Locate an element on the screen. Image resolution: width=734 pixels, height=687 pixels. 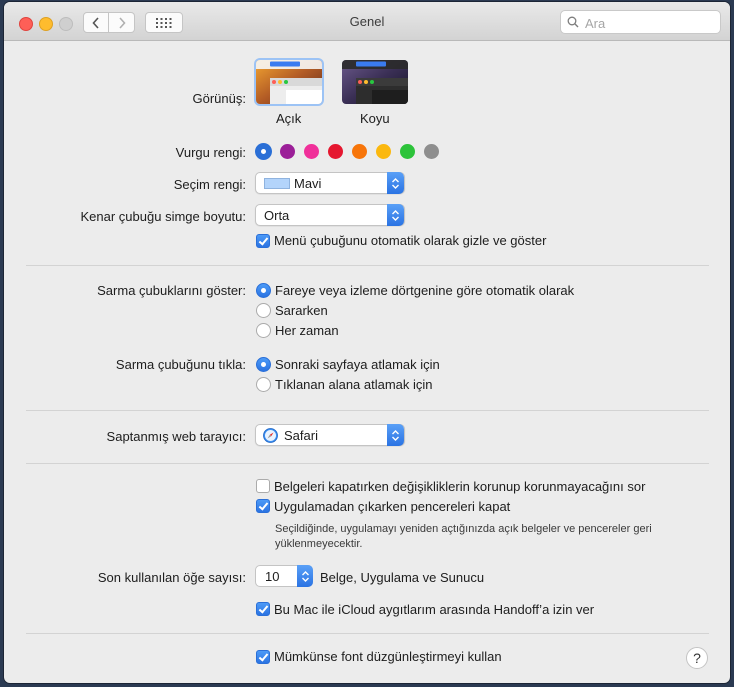
default-browser-label: Saptanmış web tarayıcı: is located at coordinates (176, 436).